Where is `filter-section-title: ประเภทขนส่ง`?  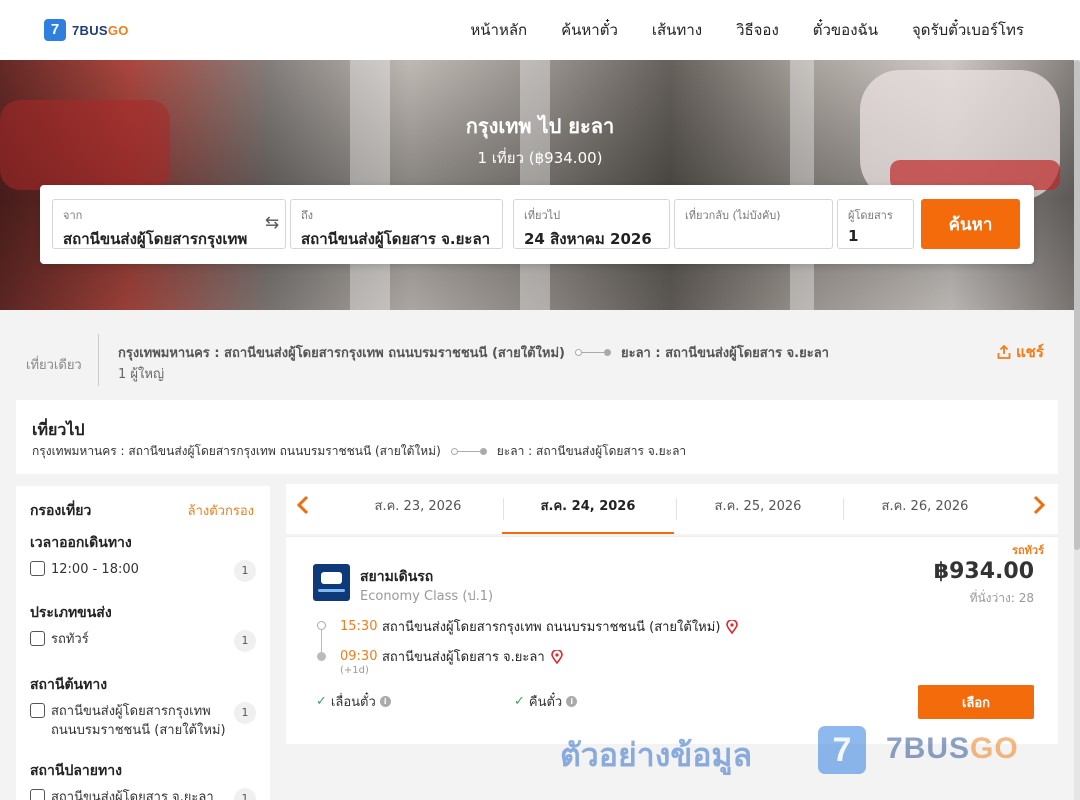 filter-section-title: ประเภทขนส่ง is located at coordinates (71, 613).